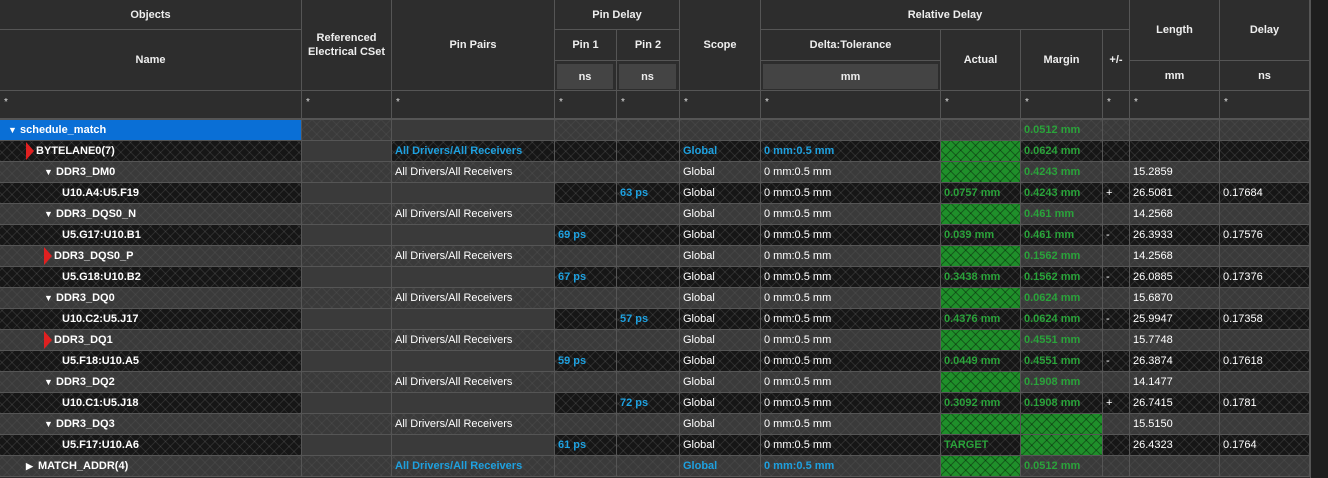 The image size is (1328, 478). I want to click on header-pin2: Pin 2, so click(648, 45).